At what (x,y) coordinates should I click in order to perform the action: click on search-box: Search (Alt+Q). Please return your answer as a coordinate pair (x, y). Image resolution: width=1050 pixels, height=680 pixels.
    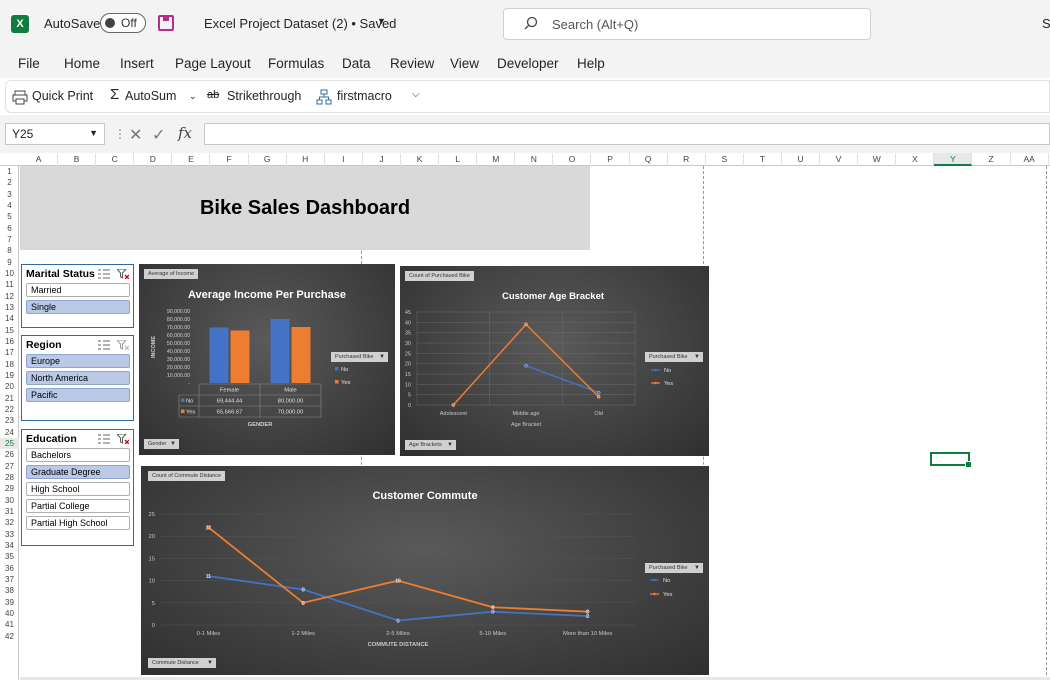
    Looking at the image, I should click on (687, 24).